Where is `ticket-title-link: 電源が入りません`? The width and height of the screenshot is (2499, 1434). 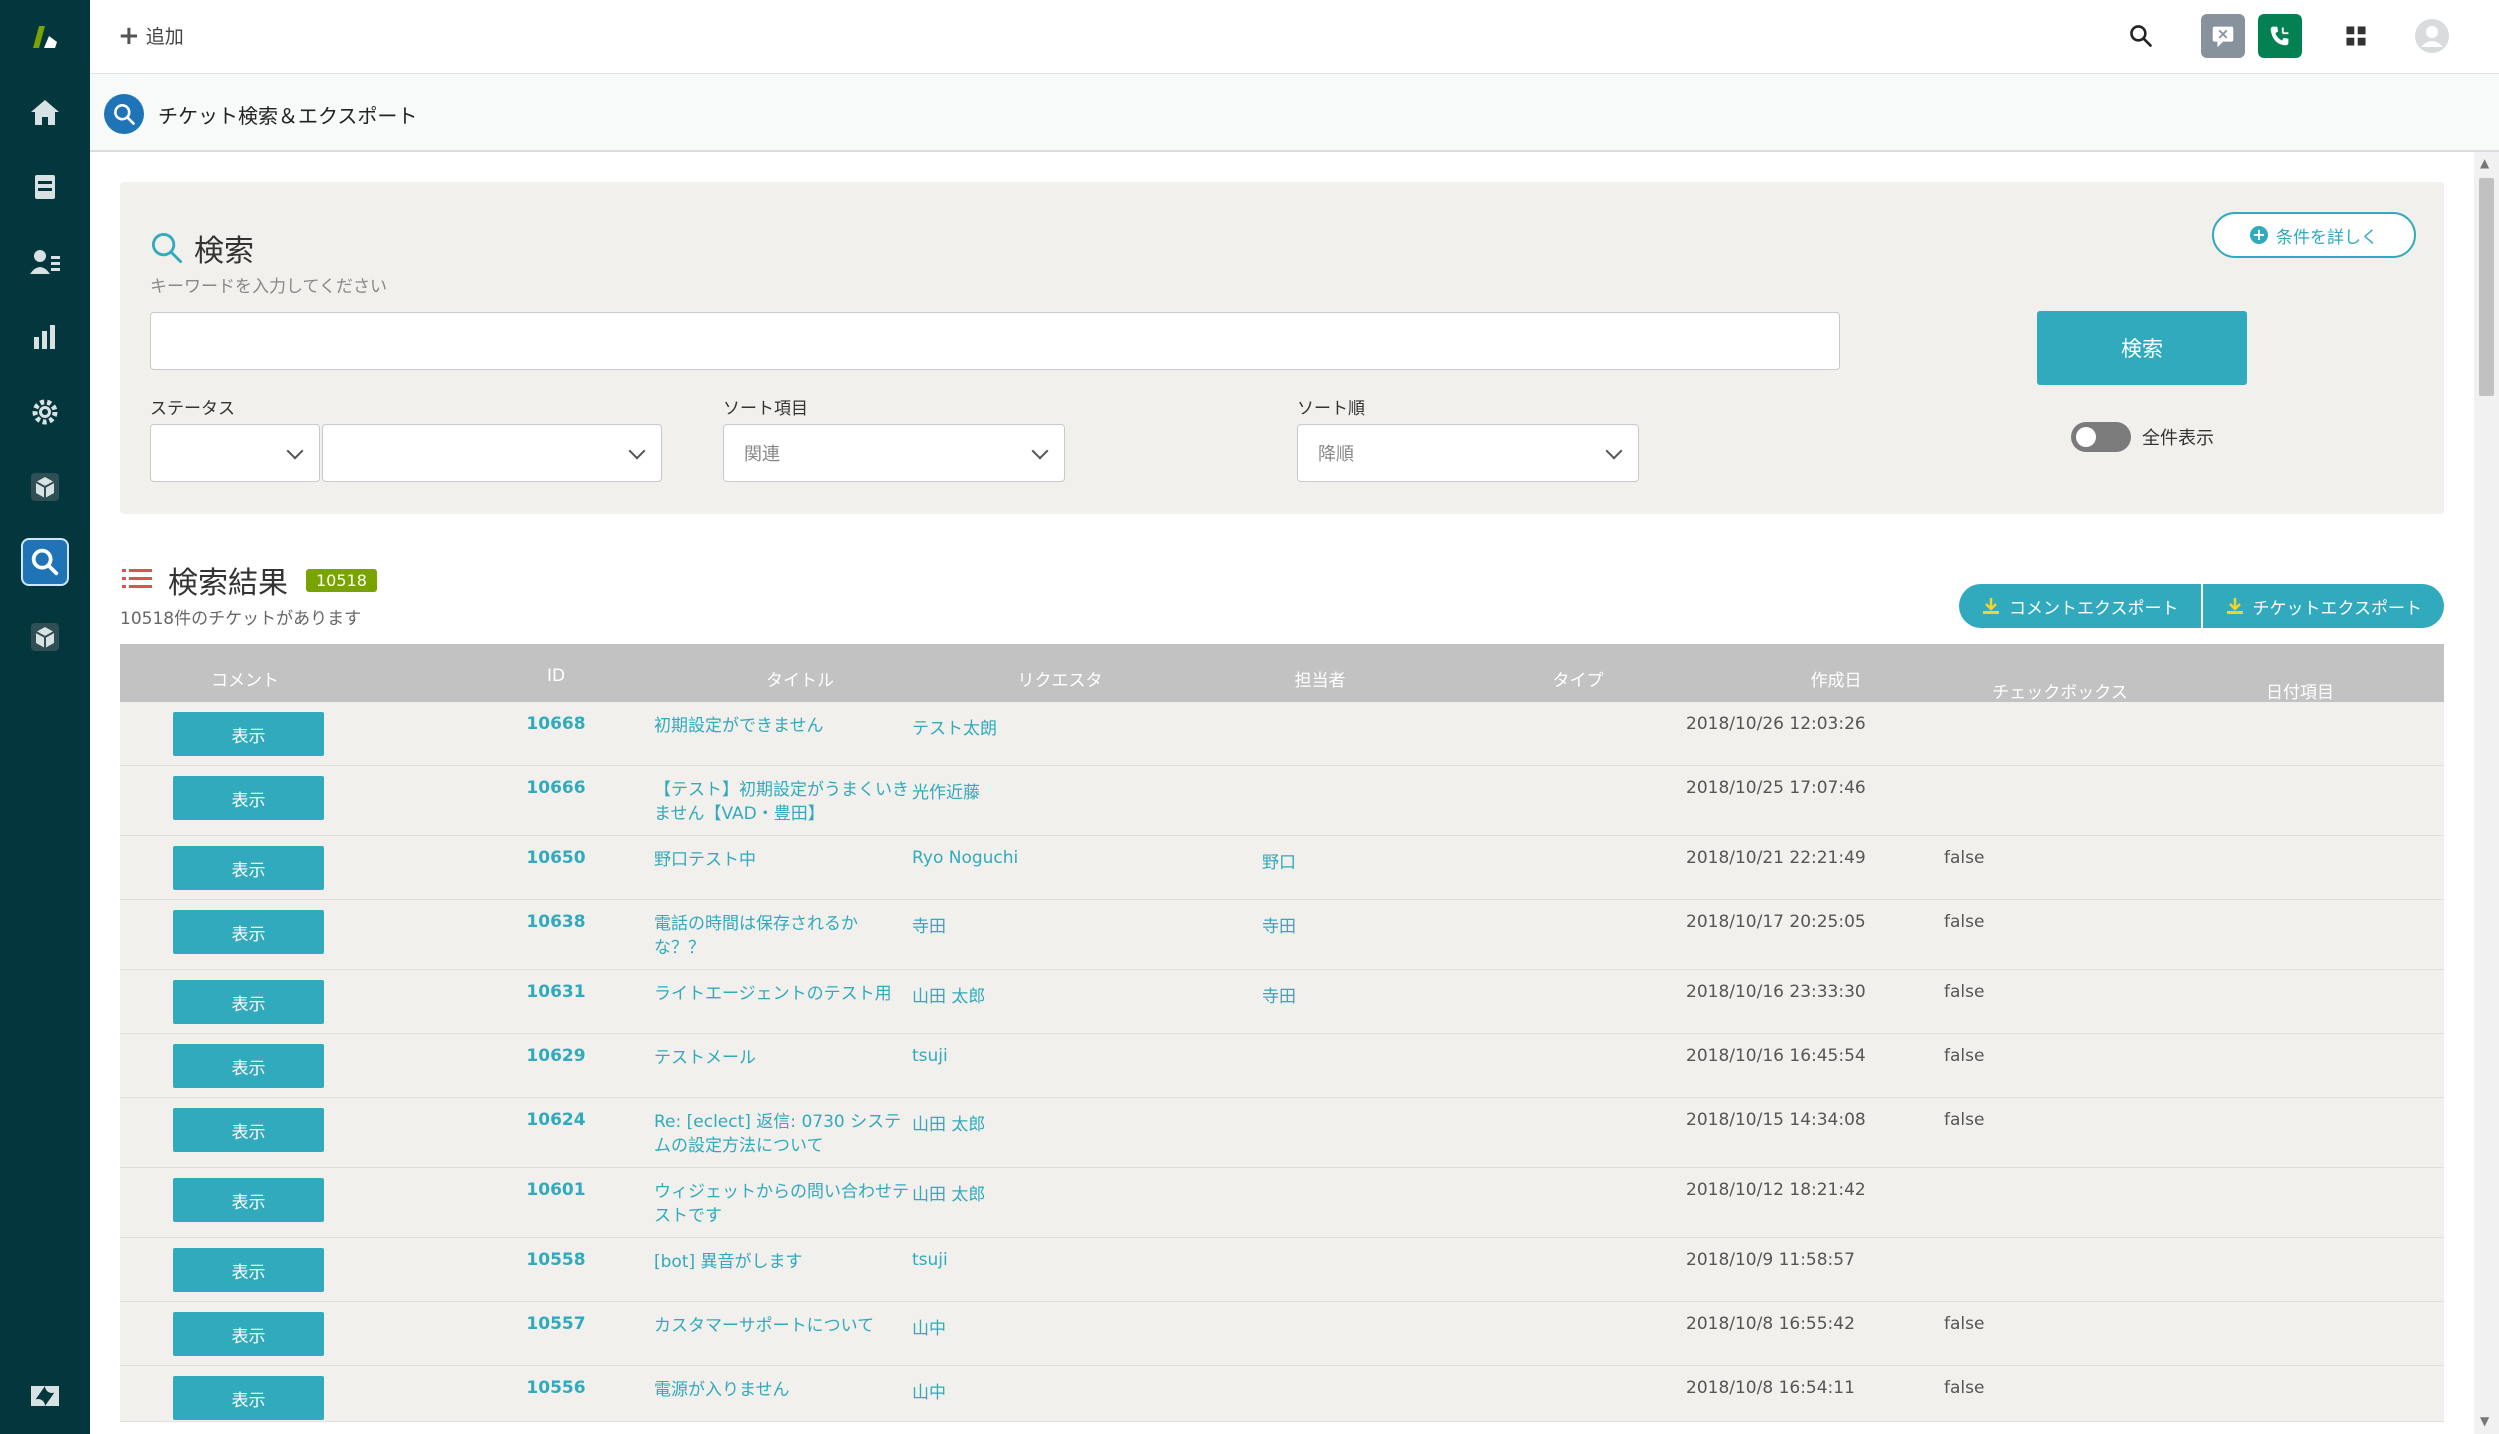 ticket-title-link: 電源が入りません is located at coordinates (722, 1390).